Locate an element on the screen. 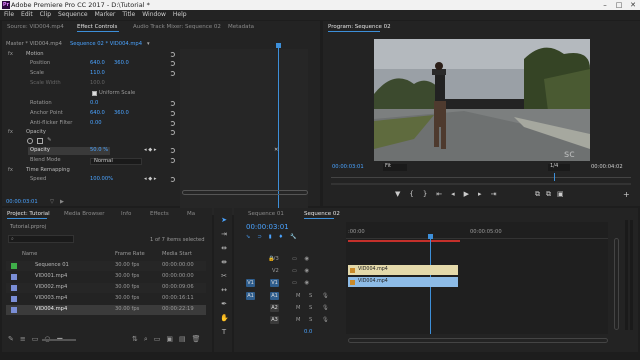  menu-edit: Edit is located at coordinates (27, 15).